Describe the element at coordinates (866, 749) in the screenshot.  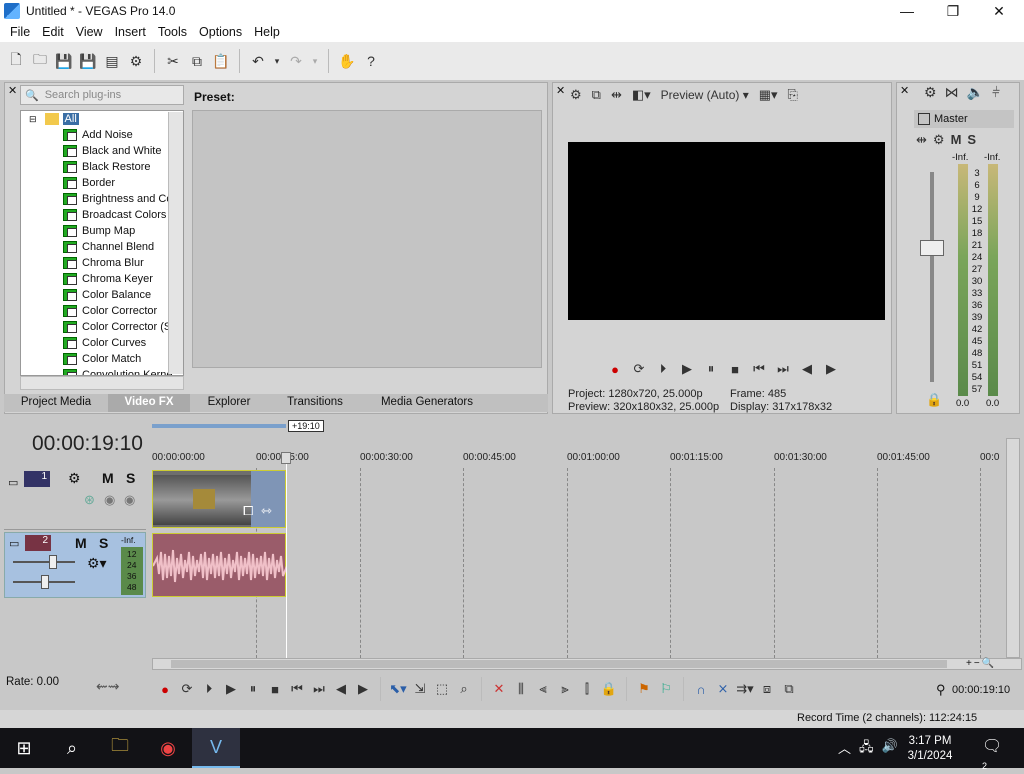
I see `network-icon: 🖧` at that location.